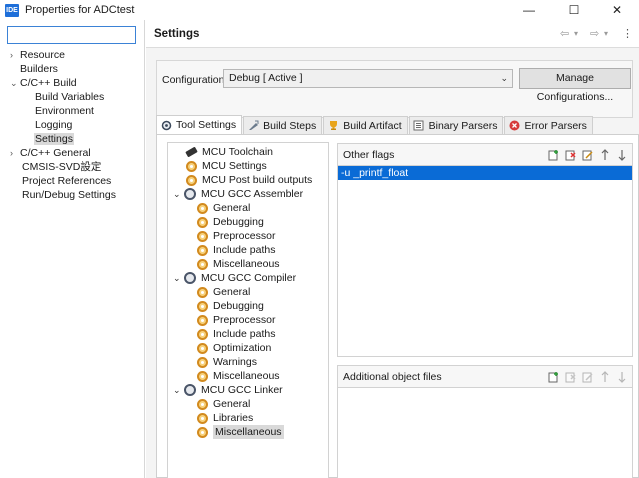 This screenshot has height=478, width=639. What do you see at coordinates (606, 33) in the screenshot?
I see `forward-menu-icon: ▾` at bounding box center [606, 33].